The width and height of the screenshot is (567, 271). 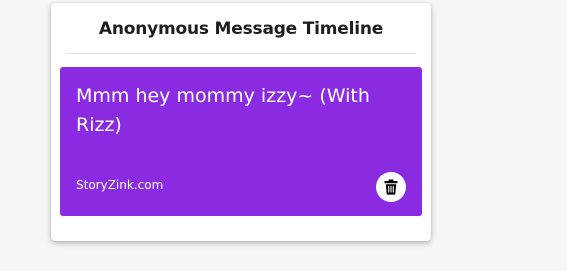 What do you see at coordinates (120, 185) in the screenshot?
I see `message-source: StoryZink.com` at bounding box center [120, 185].